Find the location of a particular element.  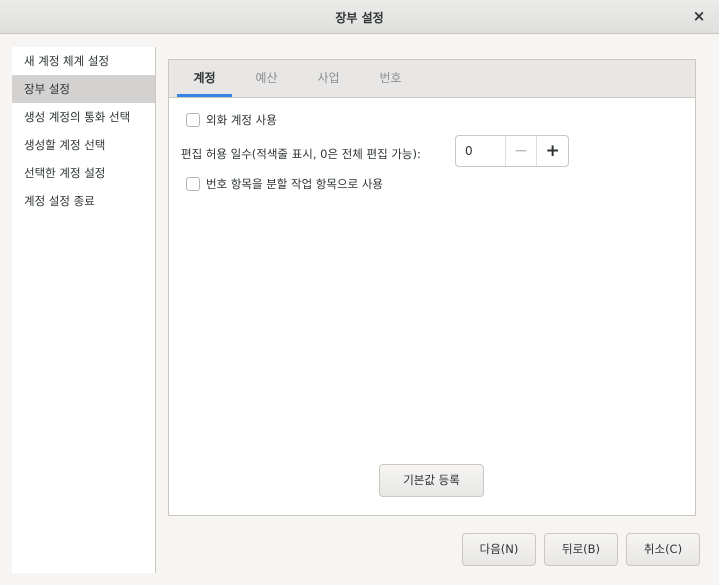

tab-business: 사업 is located at coordinates (328, 78).